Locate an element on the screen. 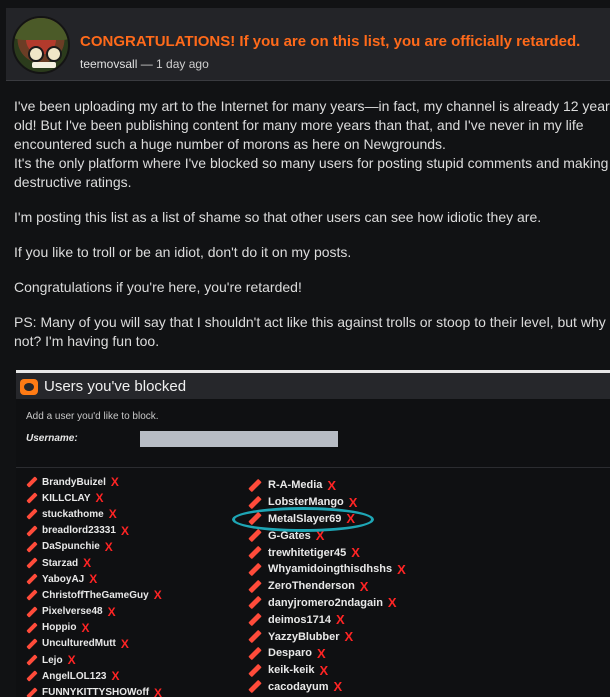 This screenshot has height=697, width=610. blocked-username: danyjromero2ndagain is located at coordinates (325, 603).